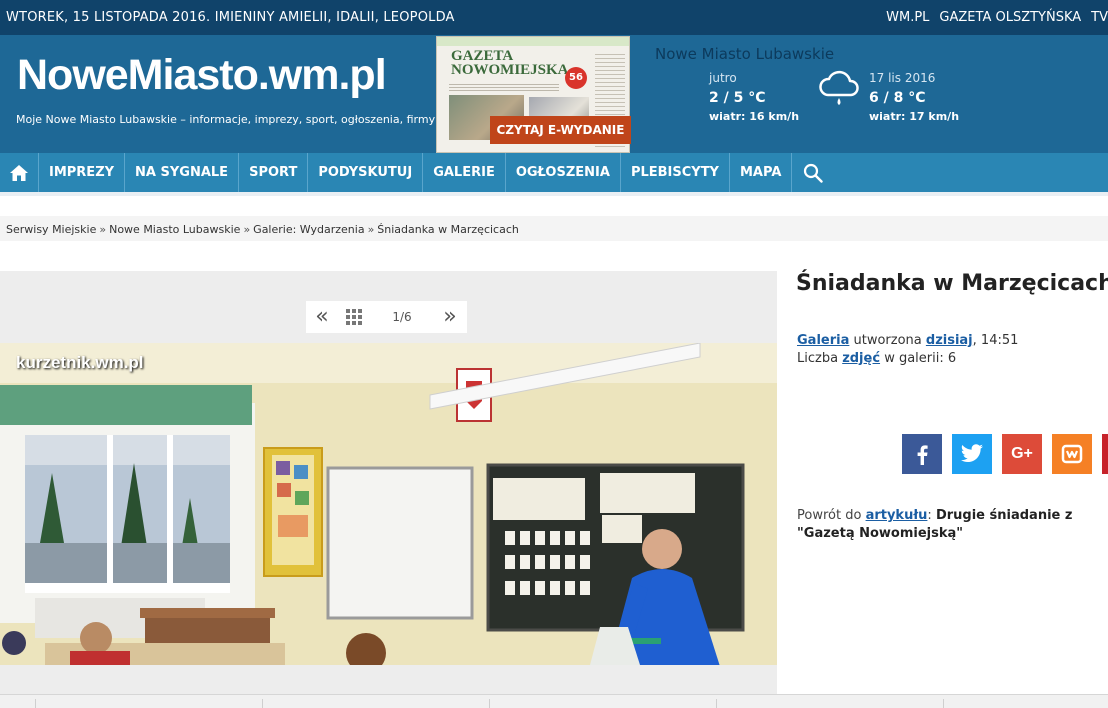 Image resolution: width=1108 pixels, height=708 pixels. Describe the element at coordinates (1099, 17) in the screenshot. I see `link-tv: TV` at that location.